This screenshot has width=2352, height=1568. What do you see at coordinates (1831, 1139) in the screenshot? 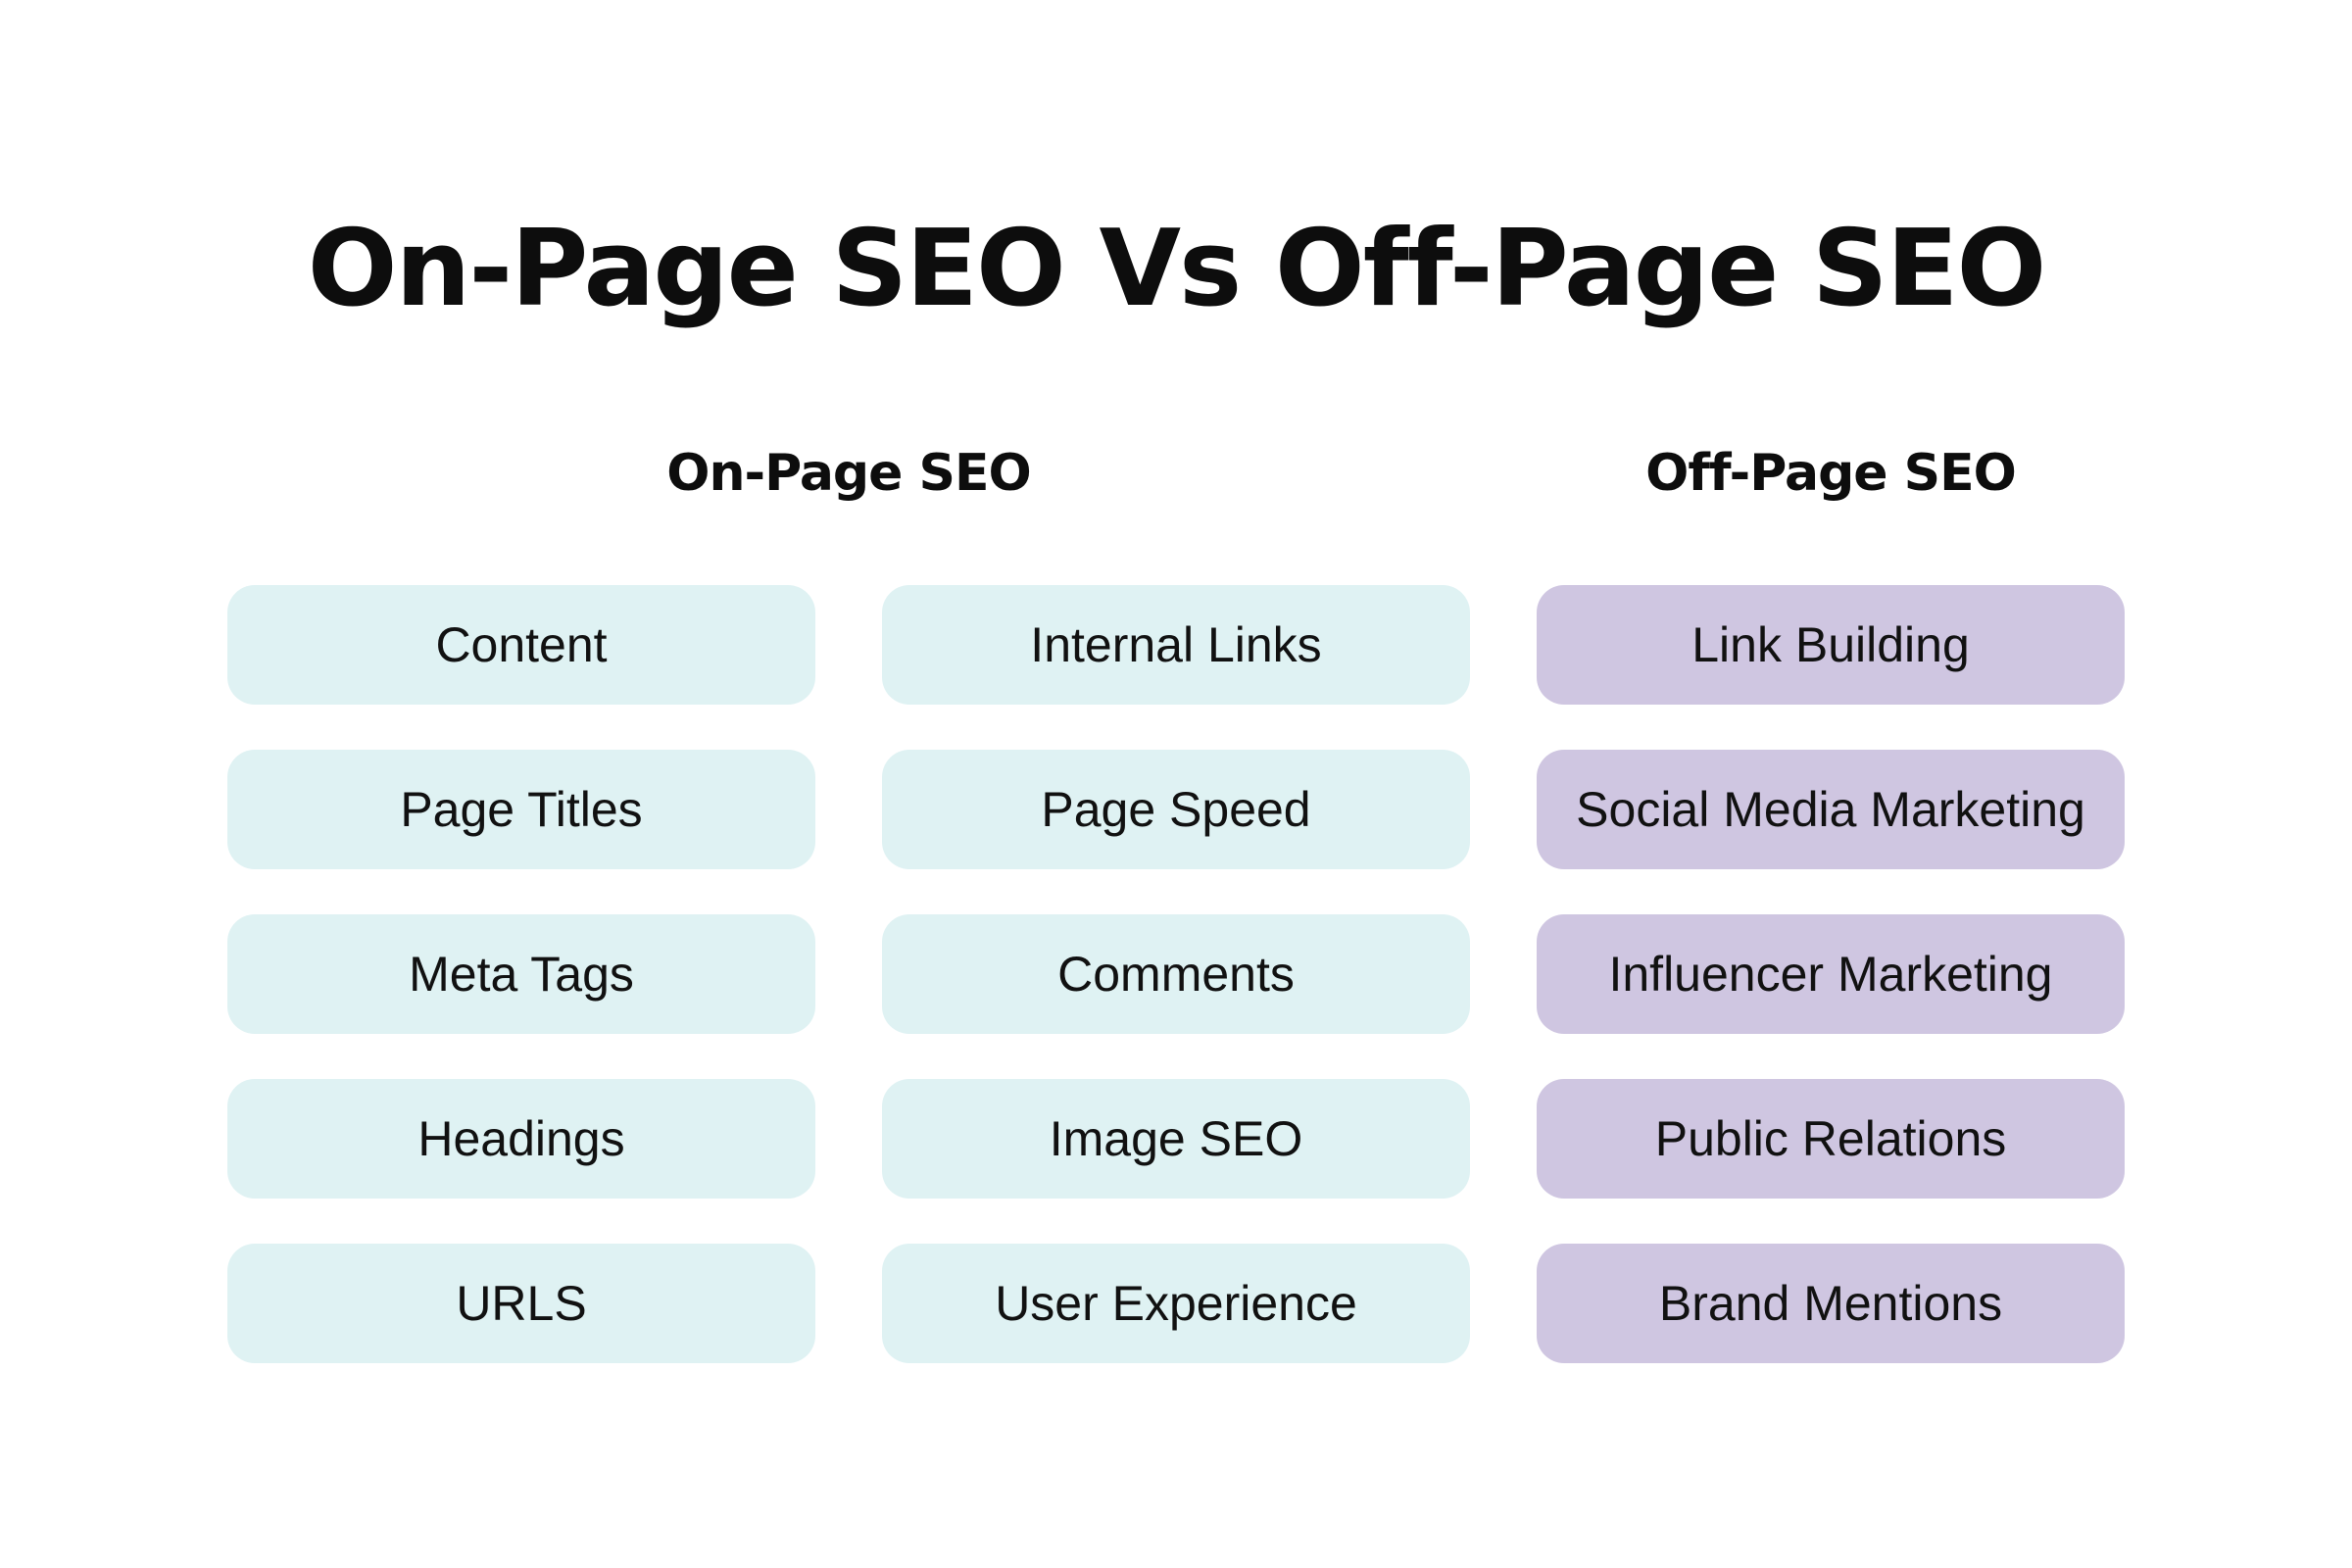
I see `off-page-item: Public Relations` at bounding box center [1831, 1139].